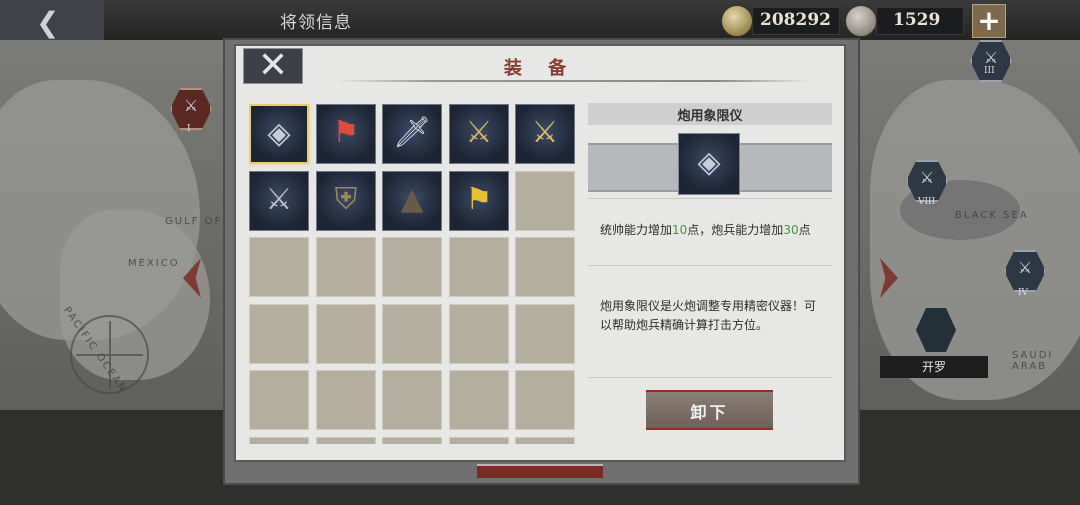  Describe the element at coordinates (540, 20) in the screenshot. I see `top-bar: ❮ 将领信息 208292 1529 +` at that location.